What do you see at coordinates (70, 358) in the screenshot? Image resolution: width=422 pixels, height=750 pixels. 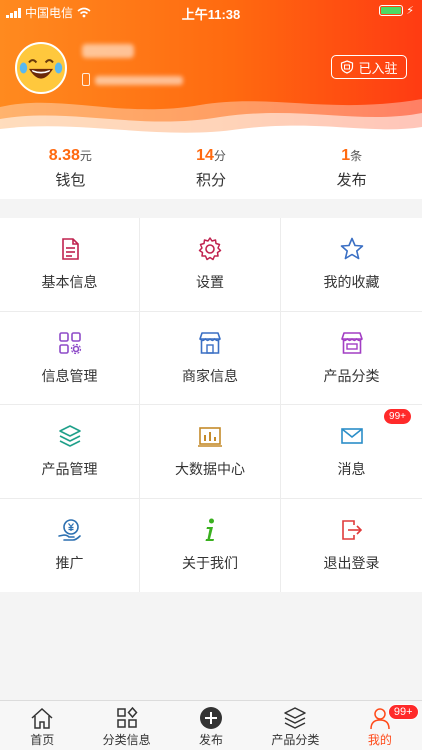 I see `menu-info-management: 信息管理` at bounding box center [70, 358].